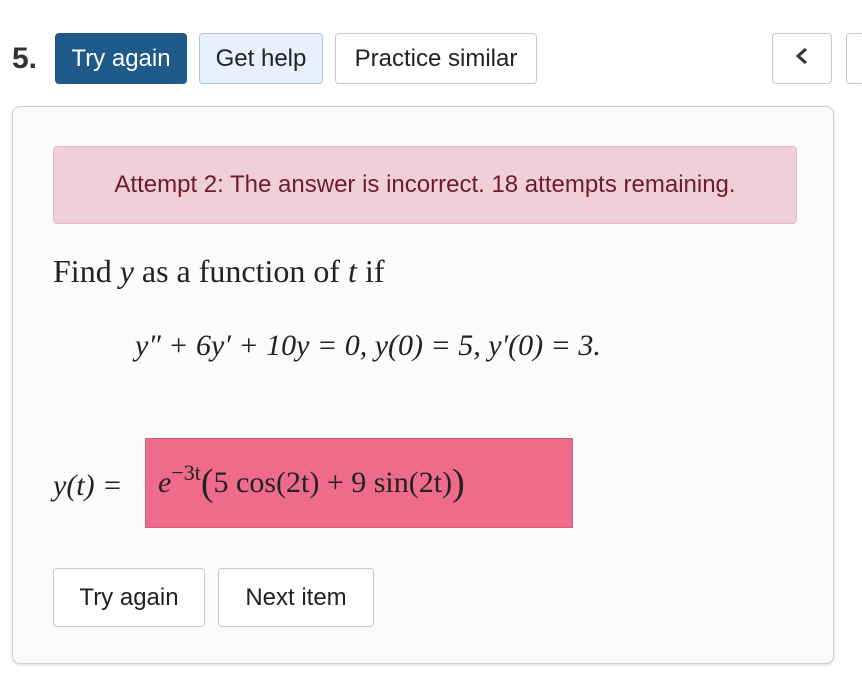 The image size is (862, 700). I want to click on answer-body: 5 cos(2t) + 9 sin(2t), so click(333, 482).